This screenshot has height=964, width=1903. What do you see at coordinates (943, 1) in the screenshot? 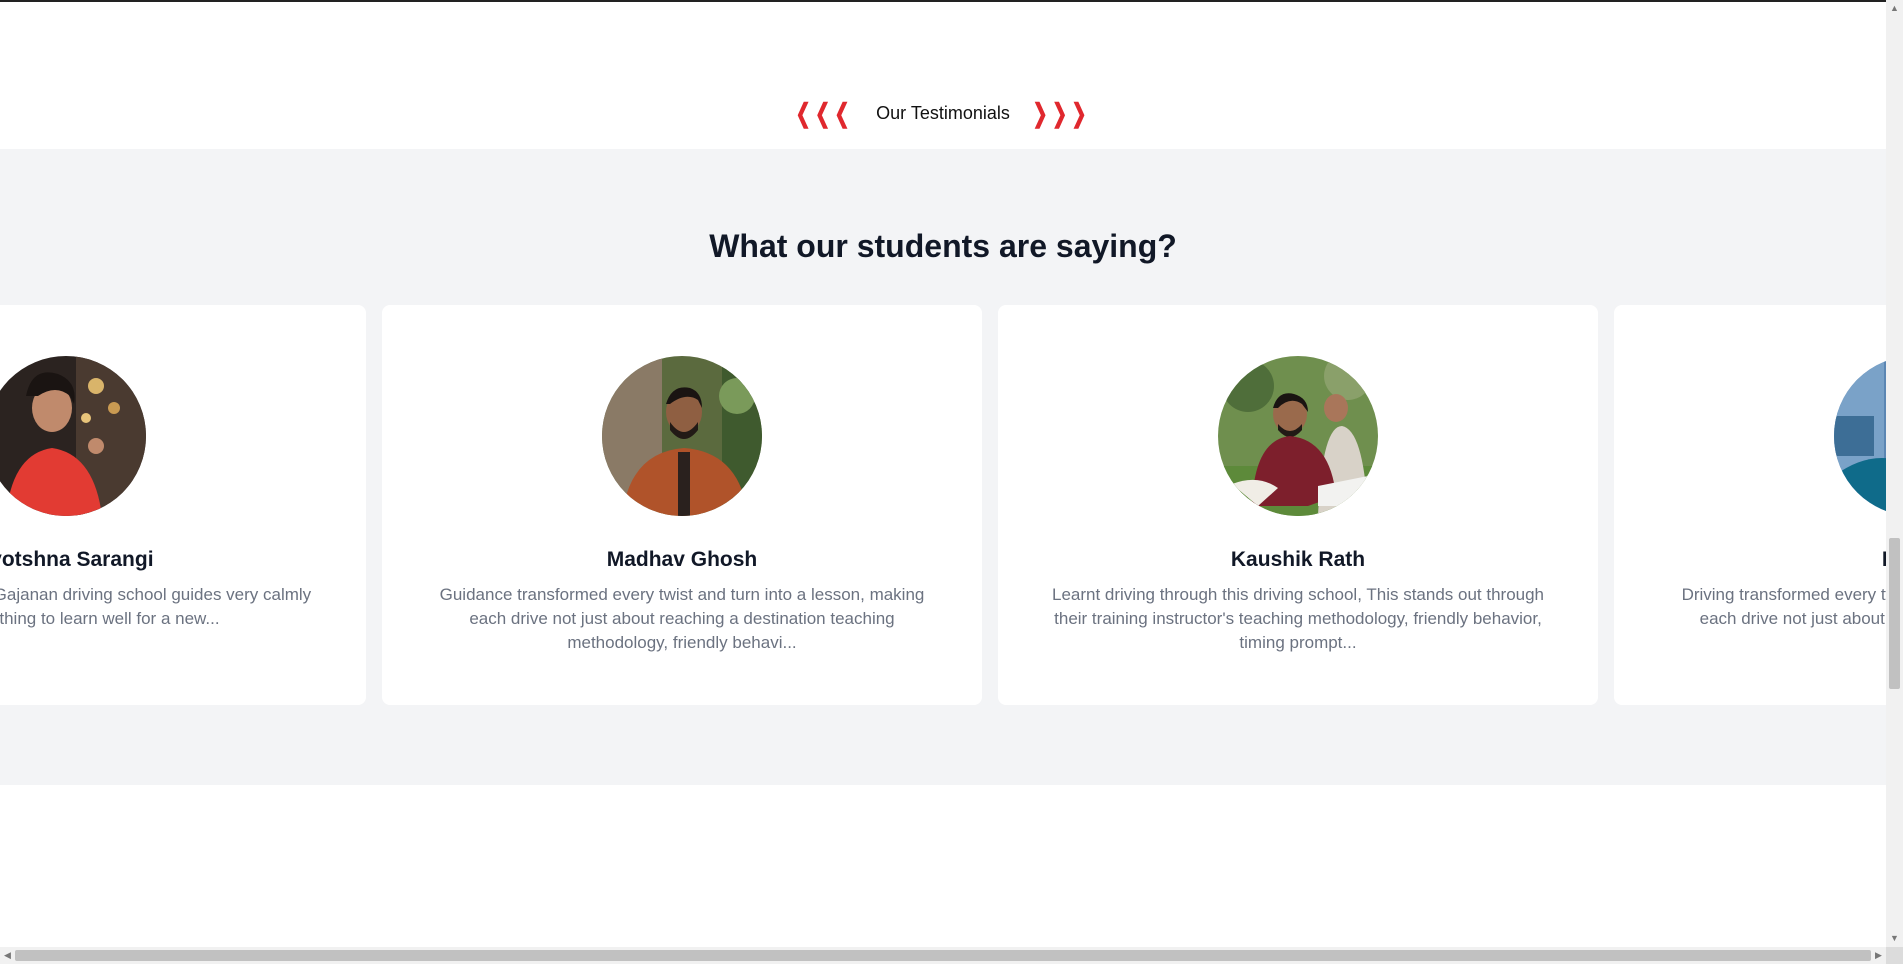
I see `top-divider` at bounding box center [943, 1].